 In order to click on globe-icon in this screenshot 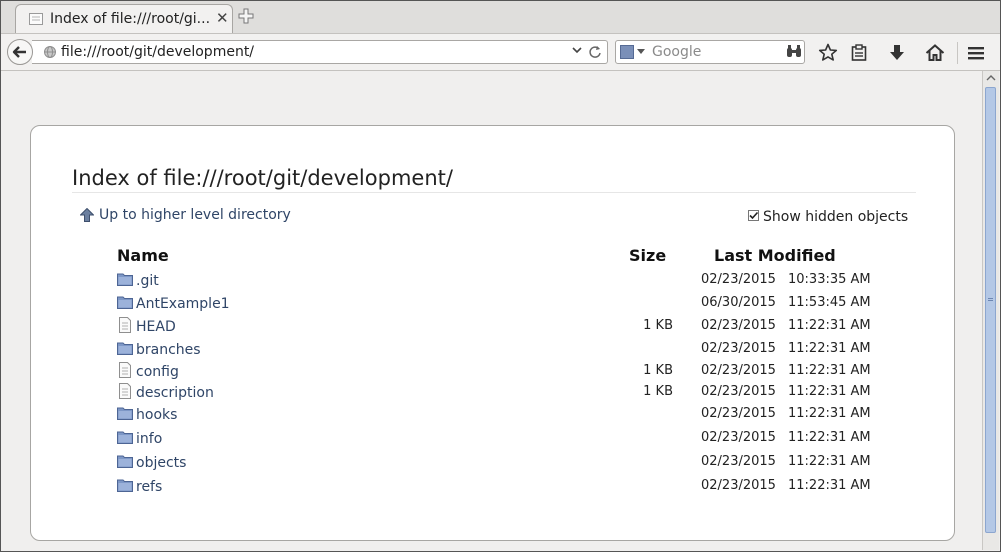, I will do `click(50, 52)`.